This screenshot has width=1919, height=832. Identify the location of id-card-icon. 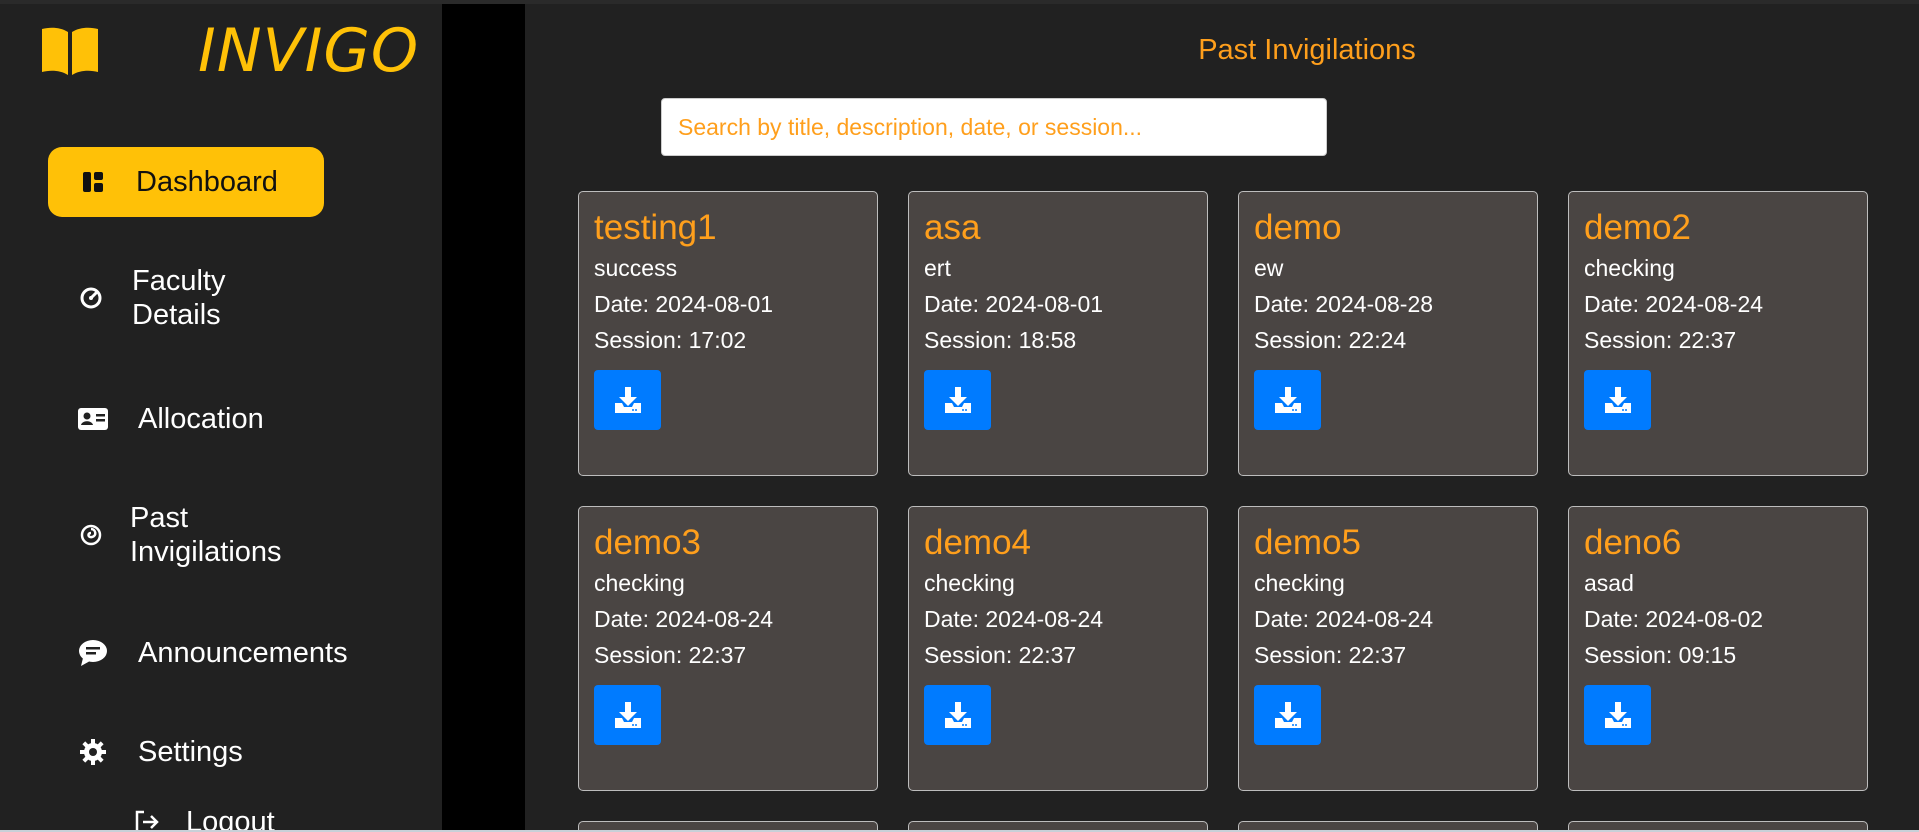
(93, 419).